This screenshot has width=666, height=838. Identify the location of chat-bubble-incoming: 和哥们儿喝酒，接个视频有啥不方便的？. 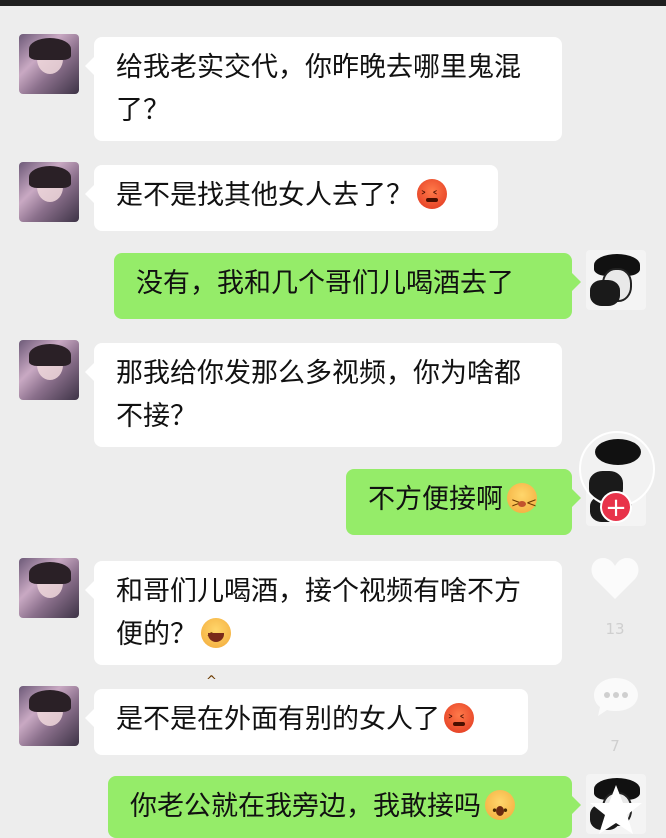
(323, 632).